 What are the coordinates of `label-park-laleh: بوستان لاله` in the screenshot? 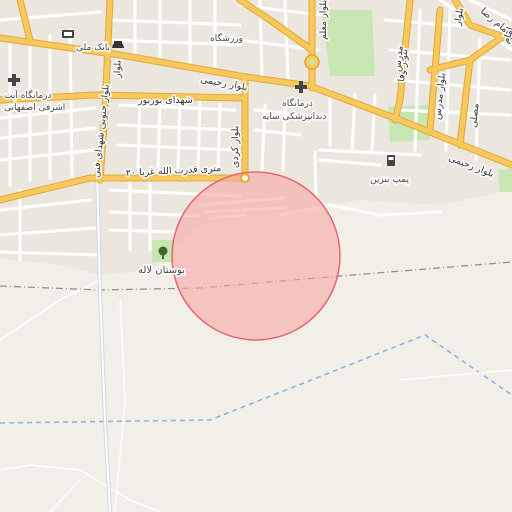 It's located at (161, 270).